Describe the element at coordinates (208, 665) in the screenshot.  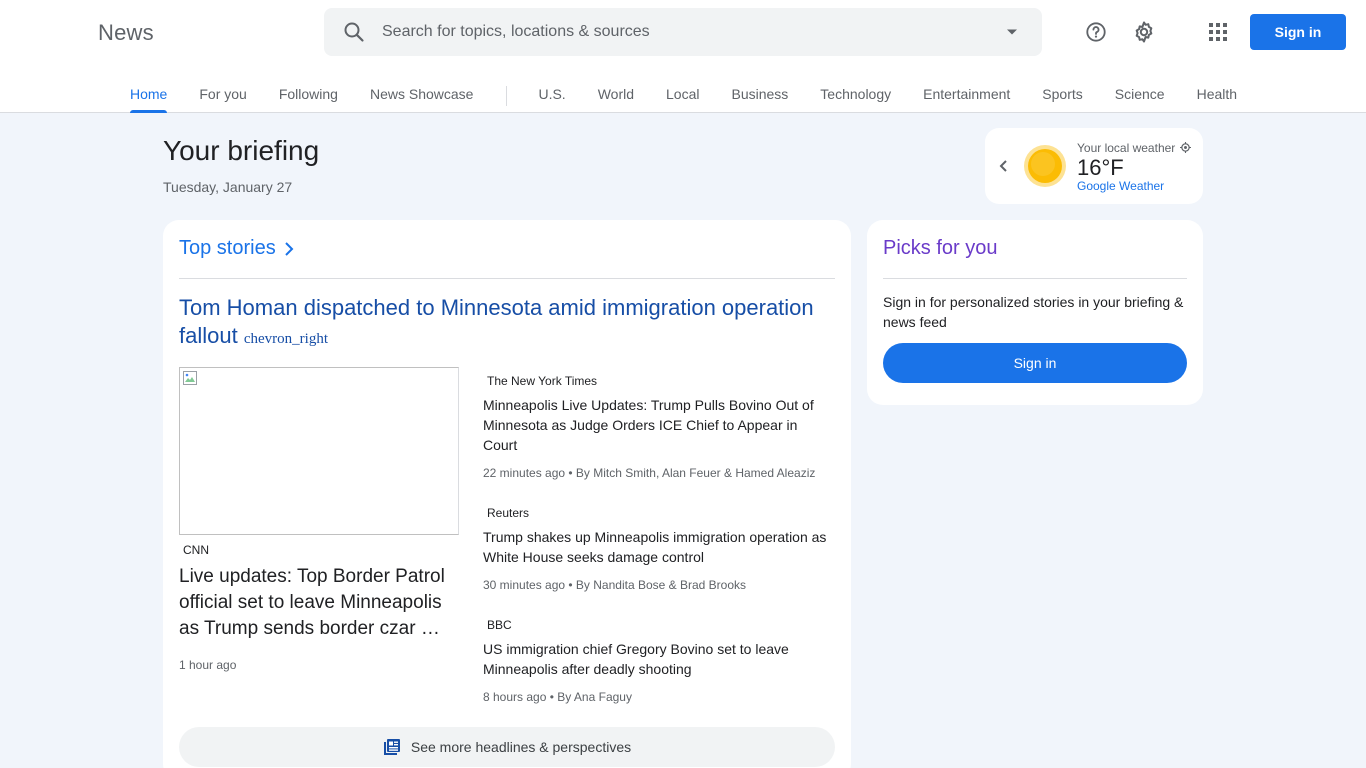
I see `article-time: 1 hour ago` at that location.